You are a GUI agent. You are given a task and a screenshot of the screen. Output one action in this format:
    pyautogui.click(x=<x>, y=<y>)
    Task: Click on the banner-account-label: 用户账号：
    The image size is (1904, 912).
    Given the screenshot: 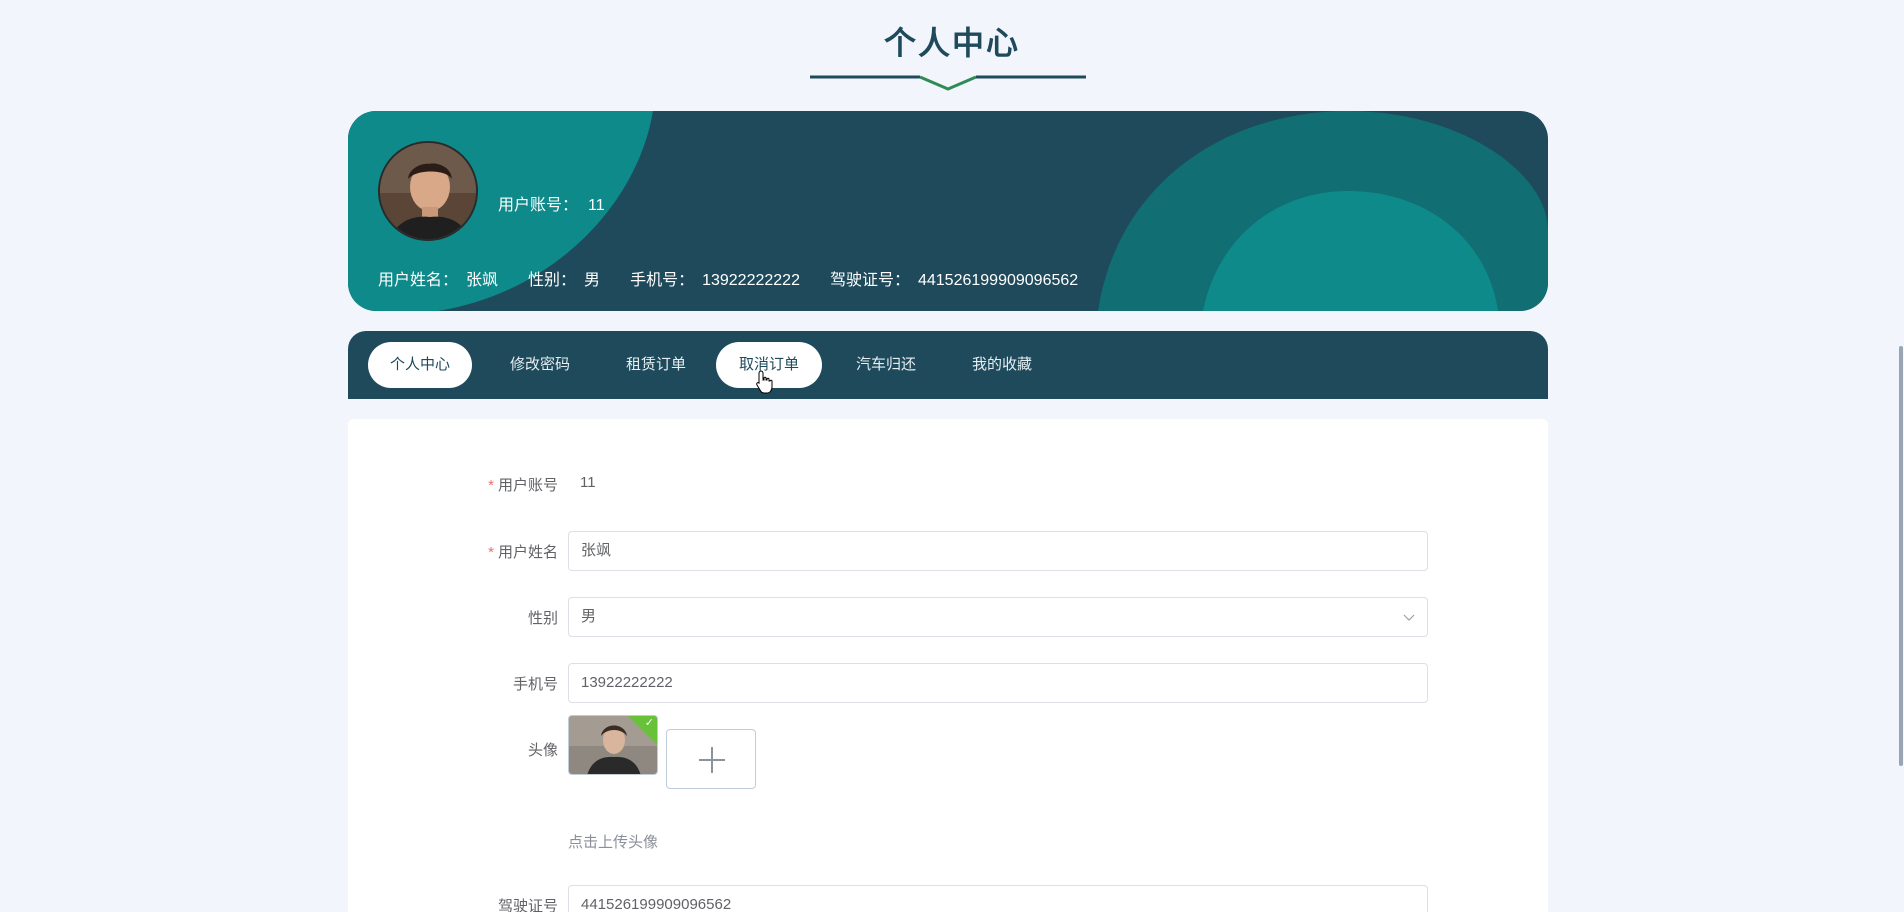 What is the action you would take?
    pyautogui.click(x=538, y=205)
    